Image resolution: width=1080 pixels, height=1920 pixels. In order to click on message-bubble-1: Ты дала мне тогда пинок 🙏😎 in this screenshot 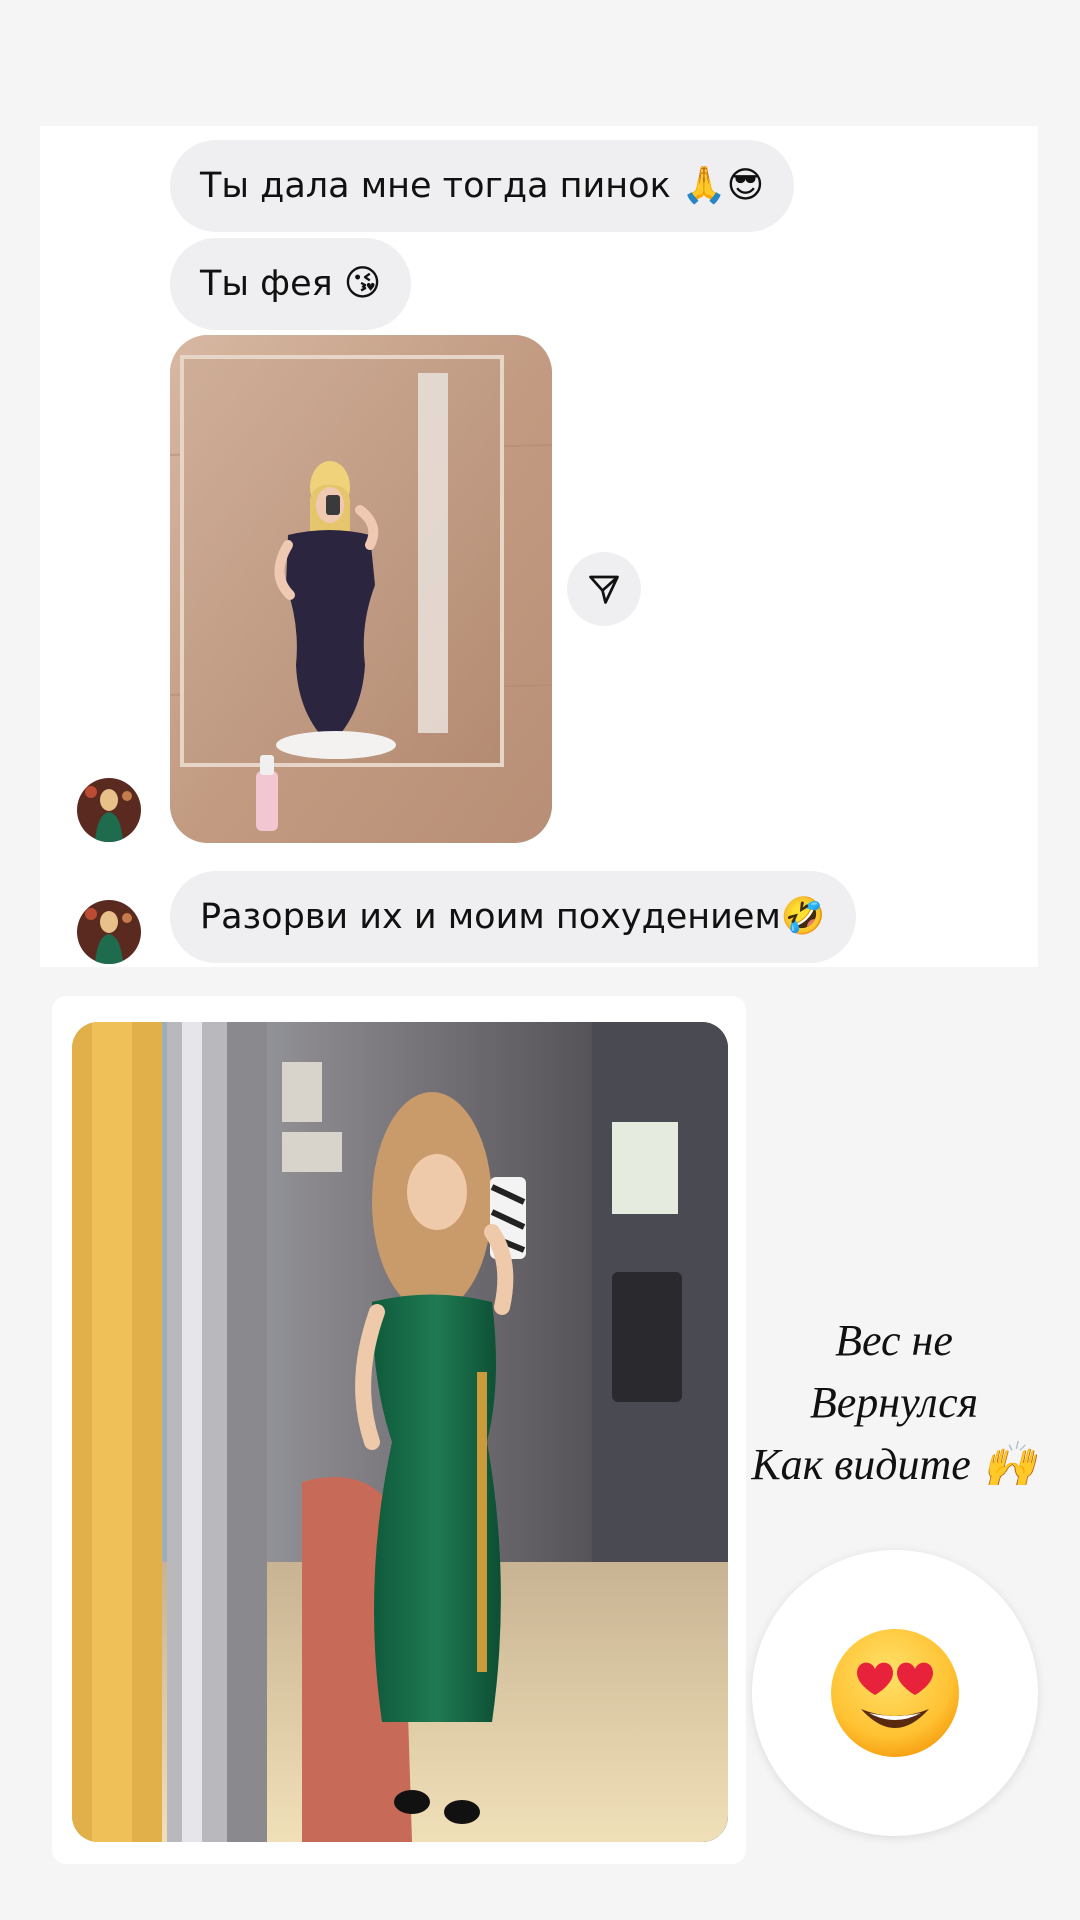, I will do `click(482, 186)`.